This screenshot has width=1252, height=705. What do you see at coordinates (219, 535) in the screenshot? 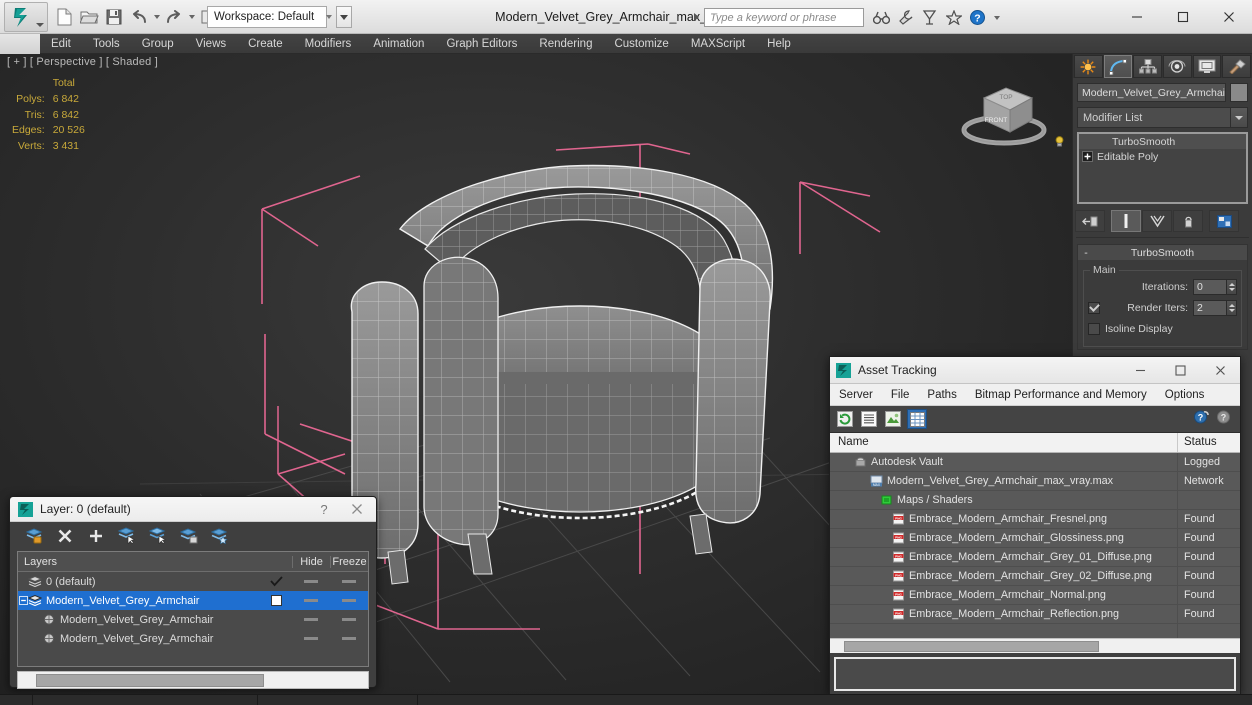
I see `set-current-layer-button` at bounding box center [219, 535].